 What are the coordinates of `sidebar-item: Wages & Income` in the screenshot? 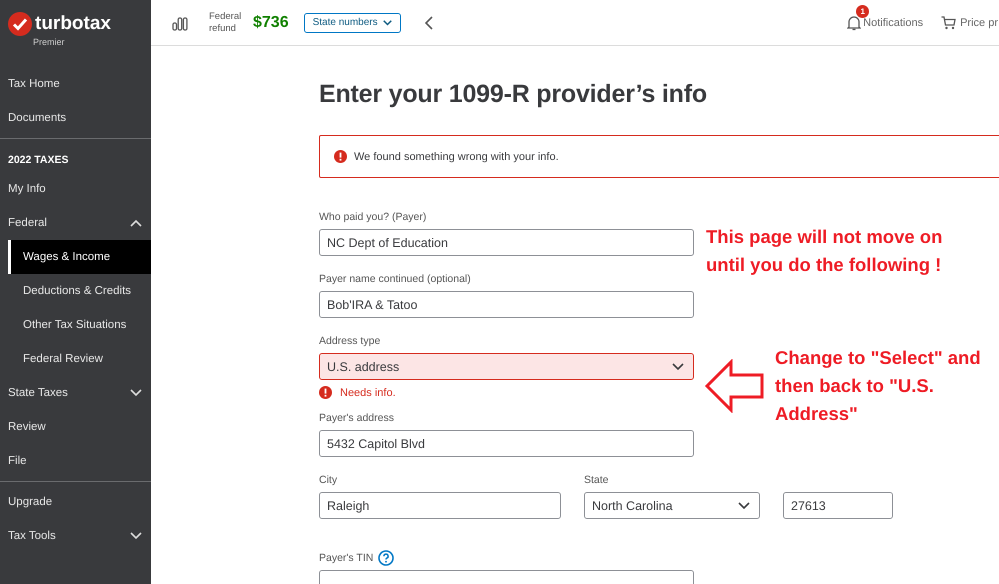 It's located at (79, 257).